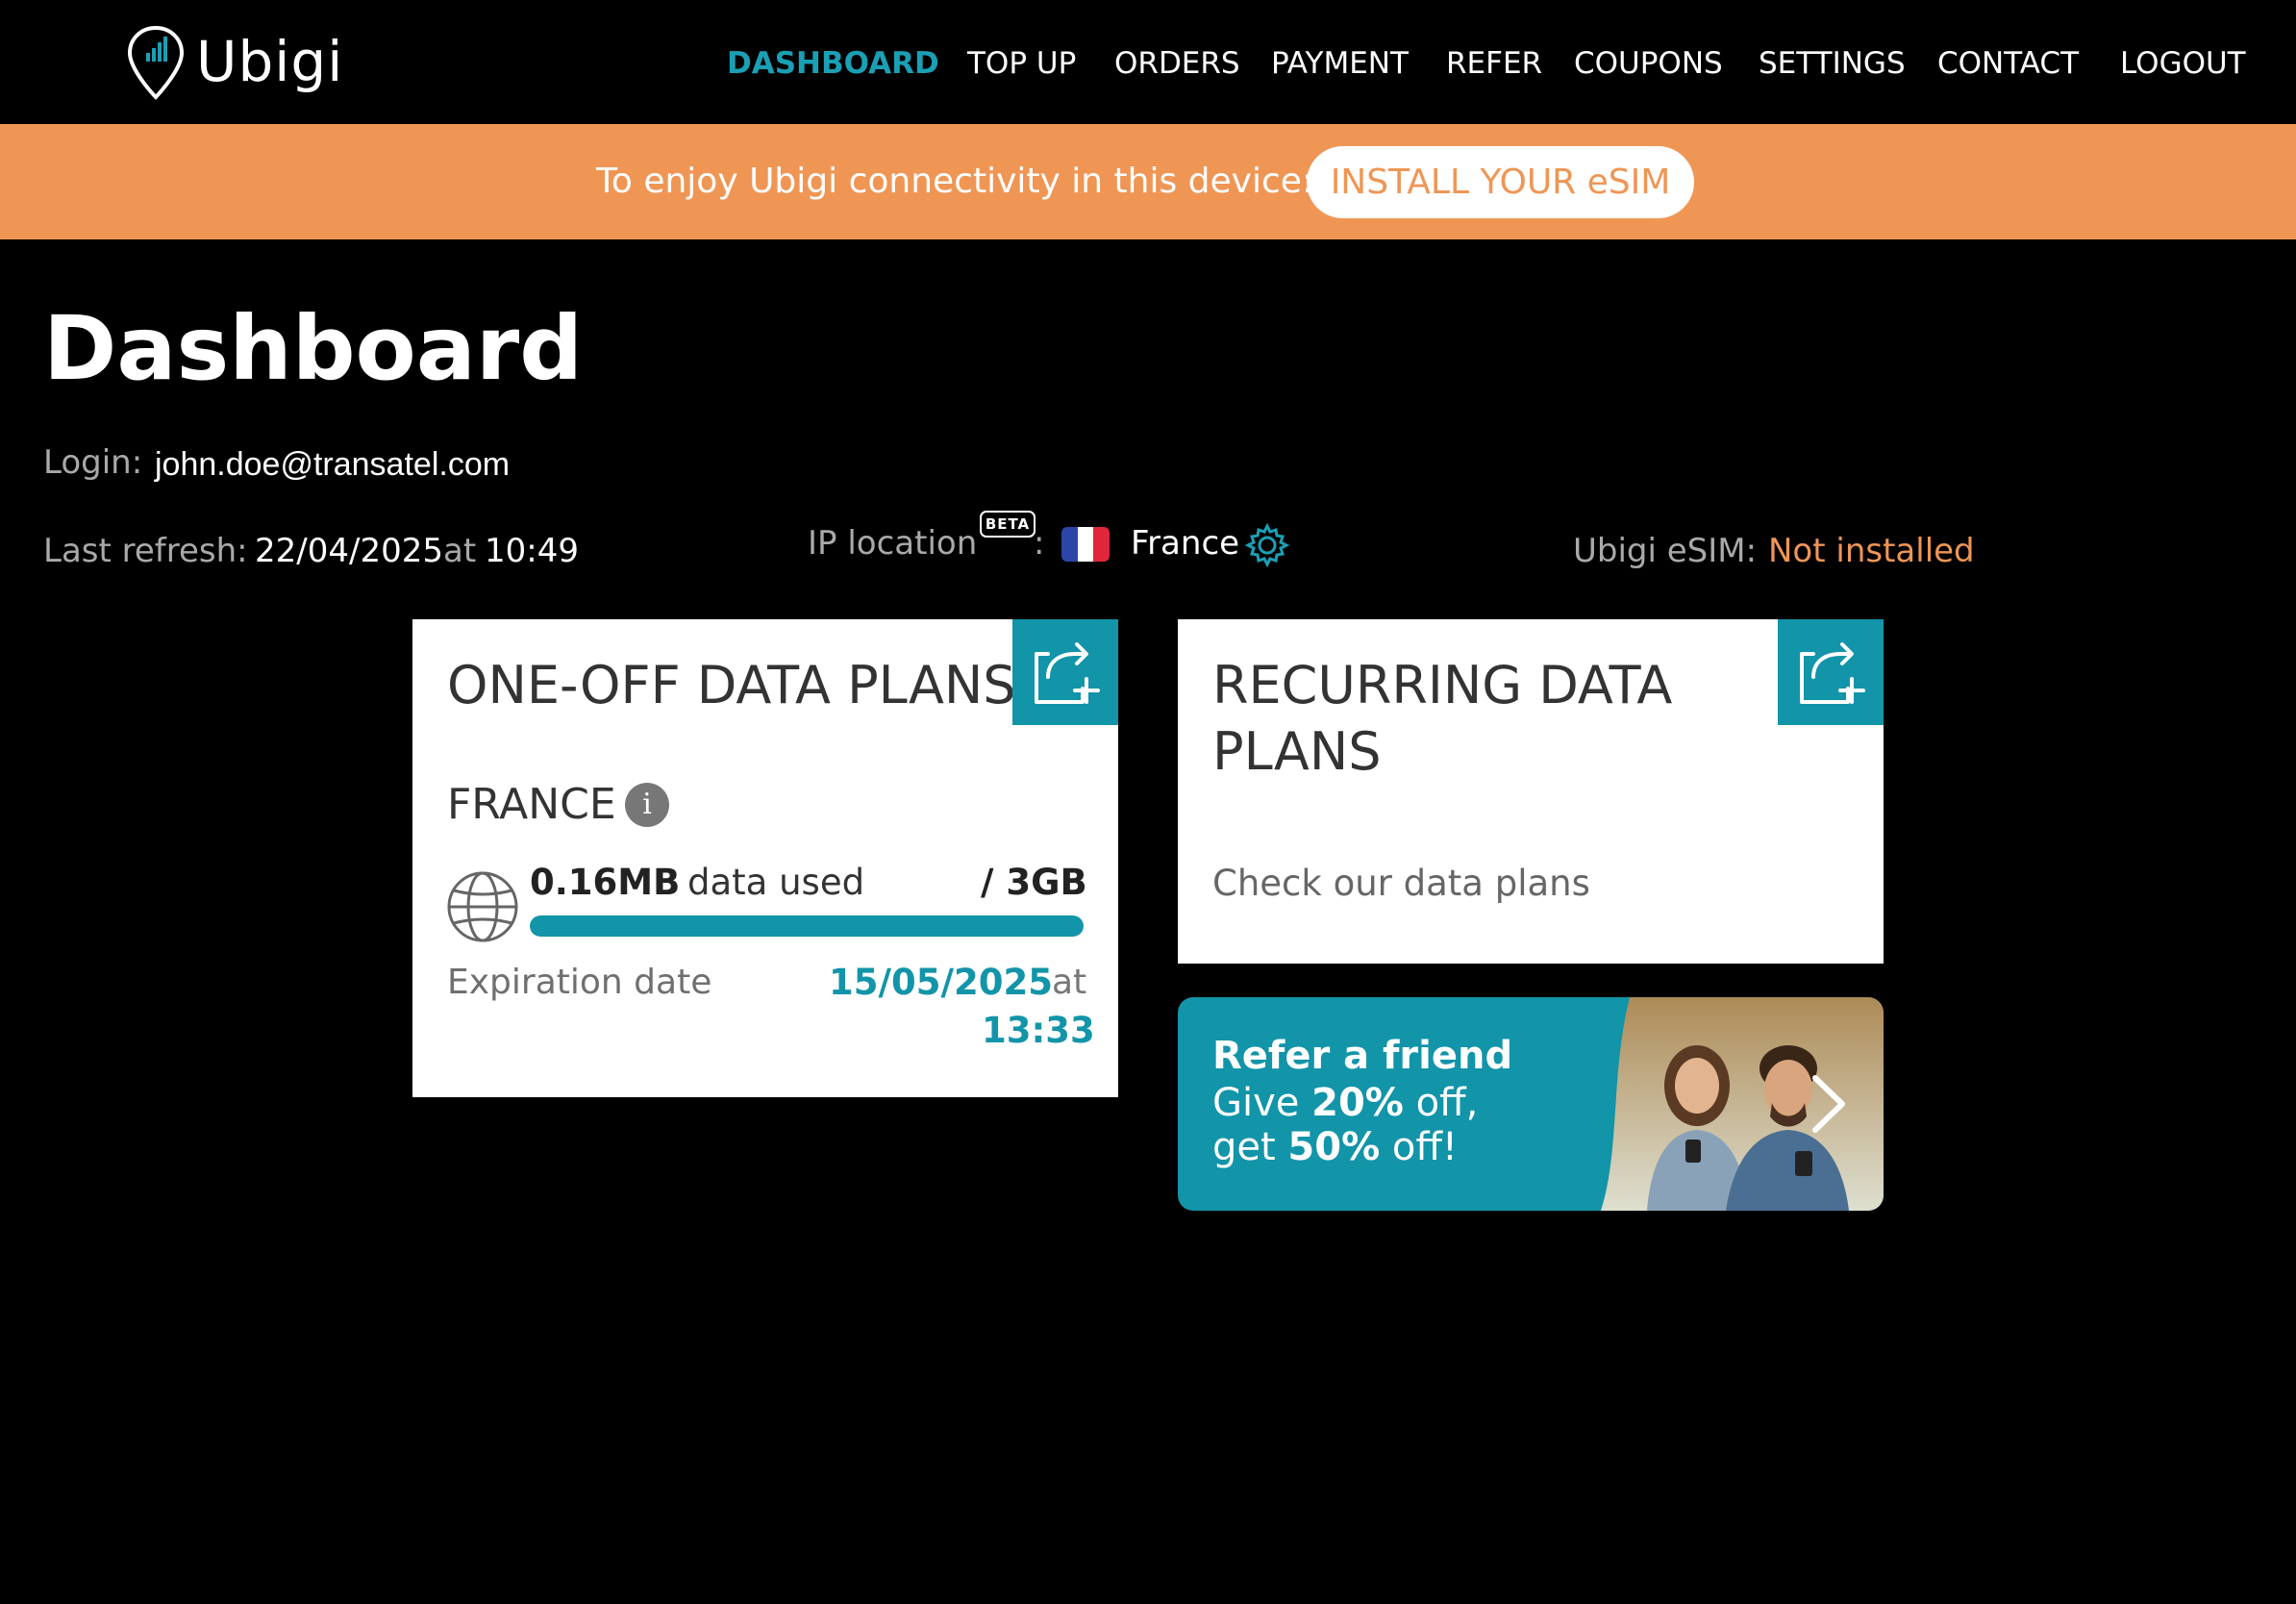  Describe the element at coordinates (1441, 1103) in the screenshot. I see `refer-give-post: off,` at that location.